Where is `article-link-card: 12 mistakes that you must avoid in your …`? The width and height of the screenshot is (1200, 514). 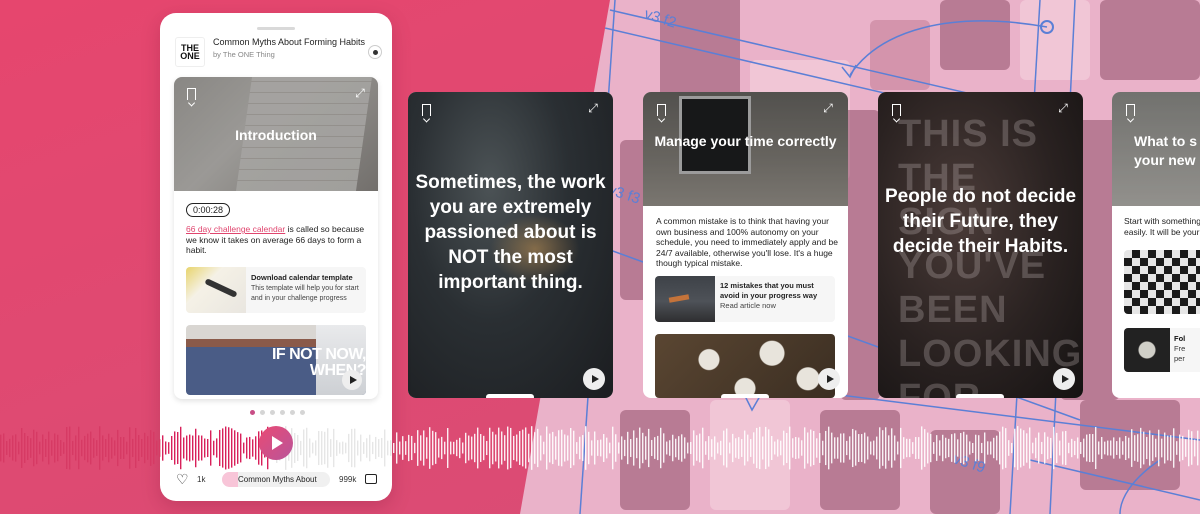
article-link-card: 12 mistakes that you must avoid in your … is located at coordinates (745, 299).